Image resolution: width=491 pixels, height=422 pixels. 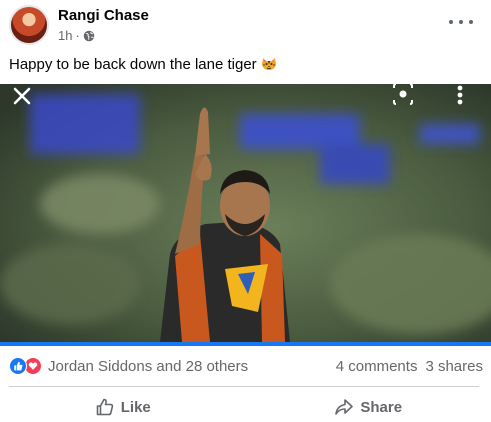 What do you see at coordinates (29, 25) in the screenshot?
I see `avatar` at bounding box center [29, 25].